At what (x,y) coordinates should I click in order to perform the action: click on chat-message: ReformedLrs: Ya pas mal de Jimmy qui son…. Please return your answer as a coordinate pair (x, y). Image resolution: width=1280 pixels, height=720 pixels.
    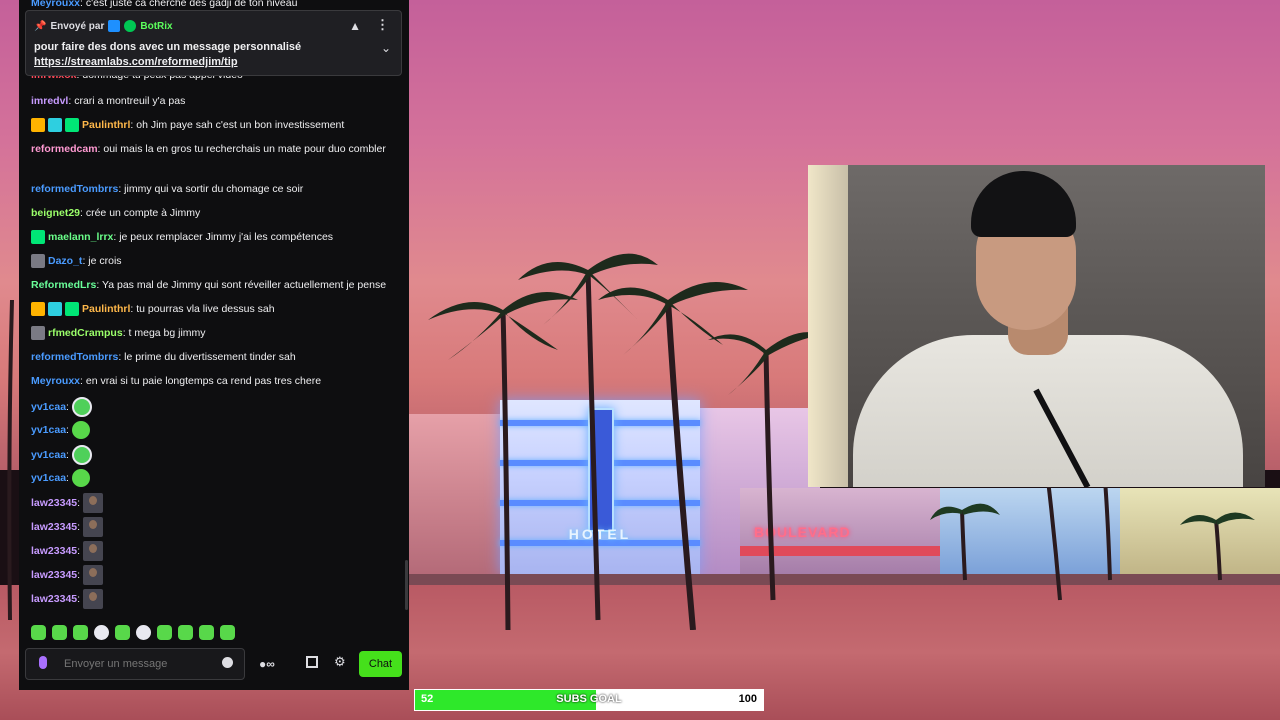
    Looking at the image, I should click on (213, 285).